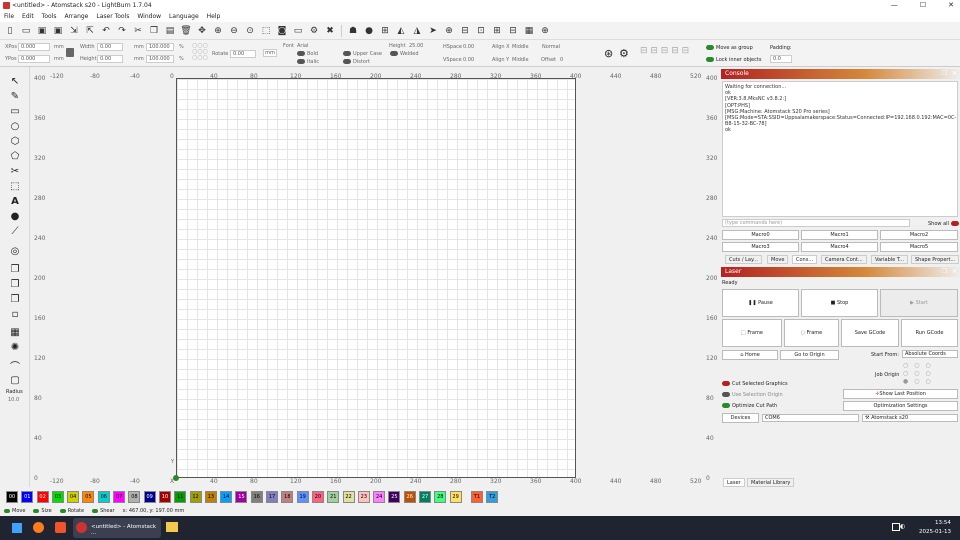  What do you see at coordinates (944, 74) in the screenshot?
I see `console-float-icon: ❐` at bounding box center [944, 74].